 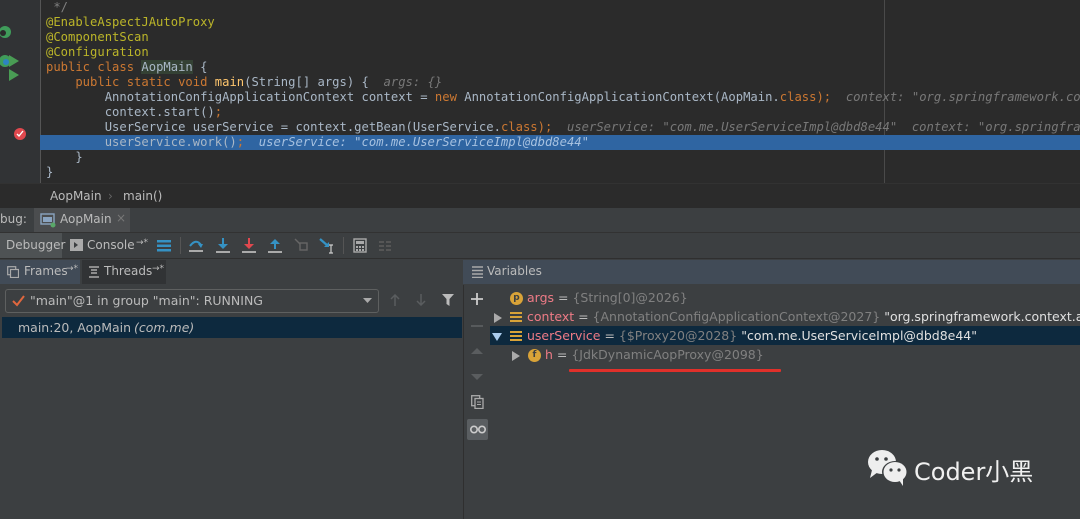 I want to click on tab-console: Console →*, so click(x=108, y=245).